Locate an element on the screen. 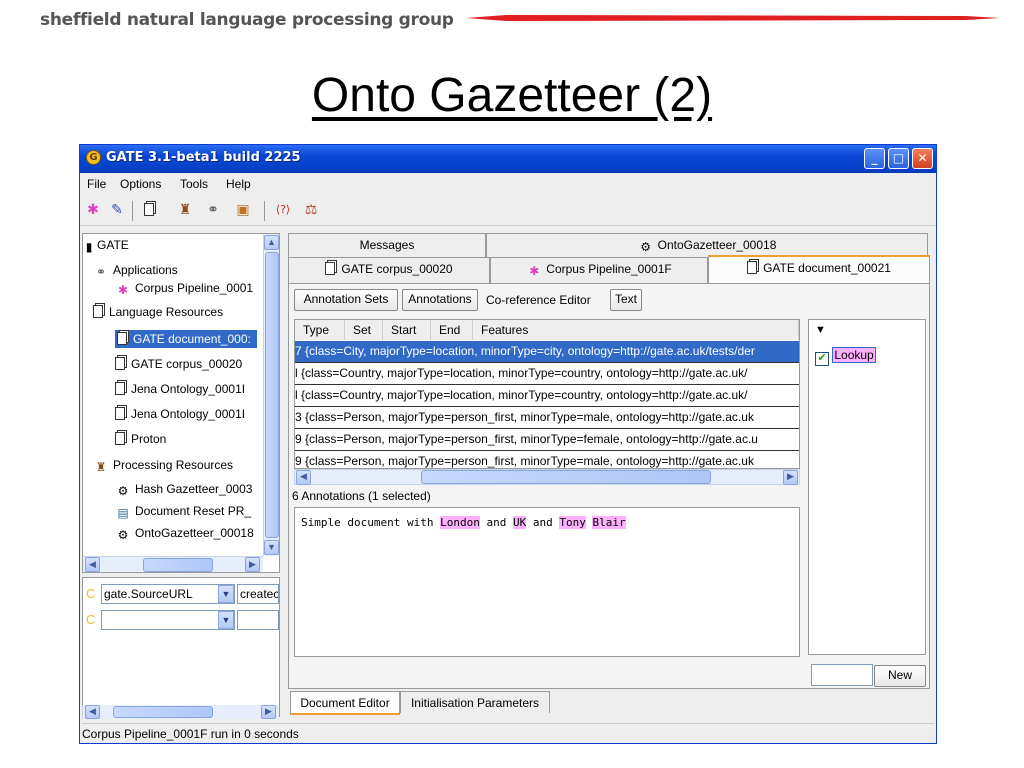 Image resolution: width=1024 pixels, height=768 pixels. processing-resources-label: Processing Resources is located at coordinates (173, 465).